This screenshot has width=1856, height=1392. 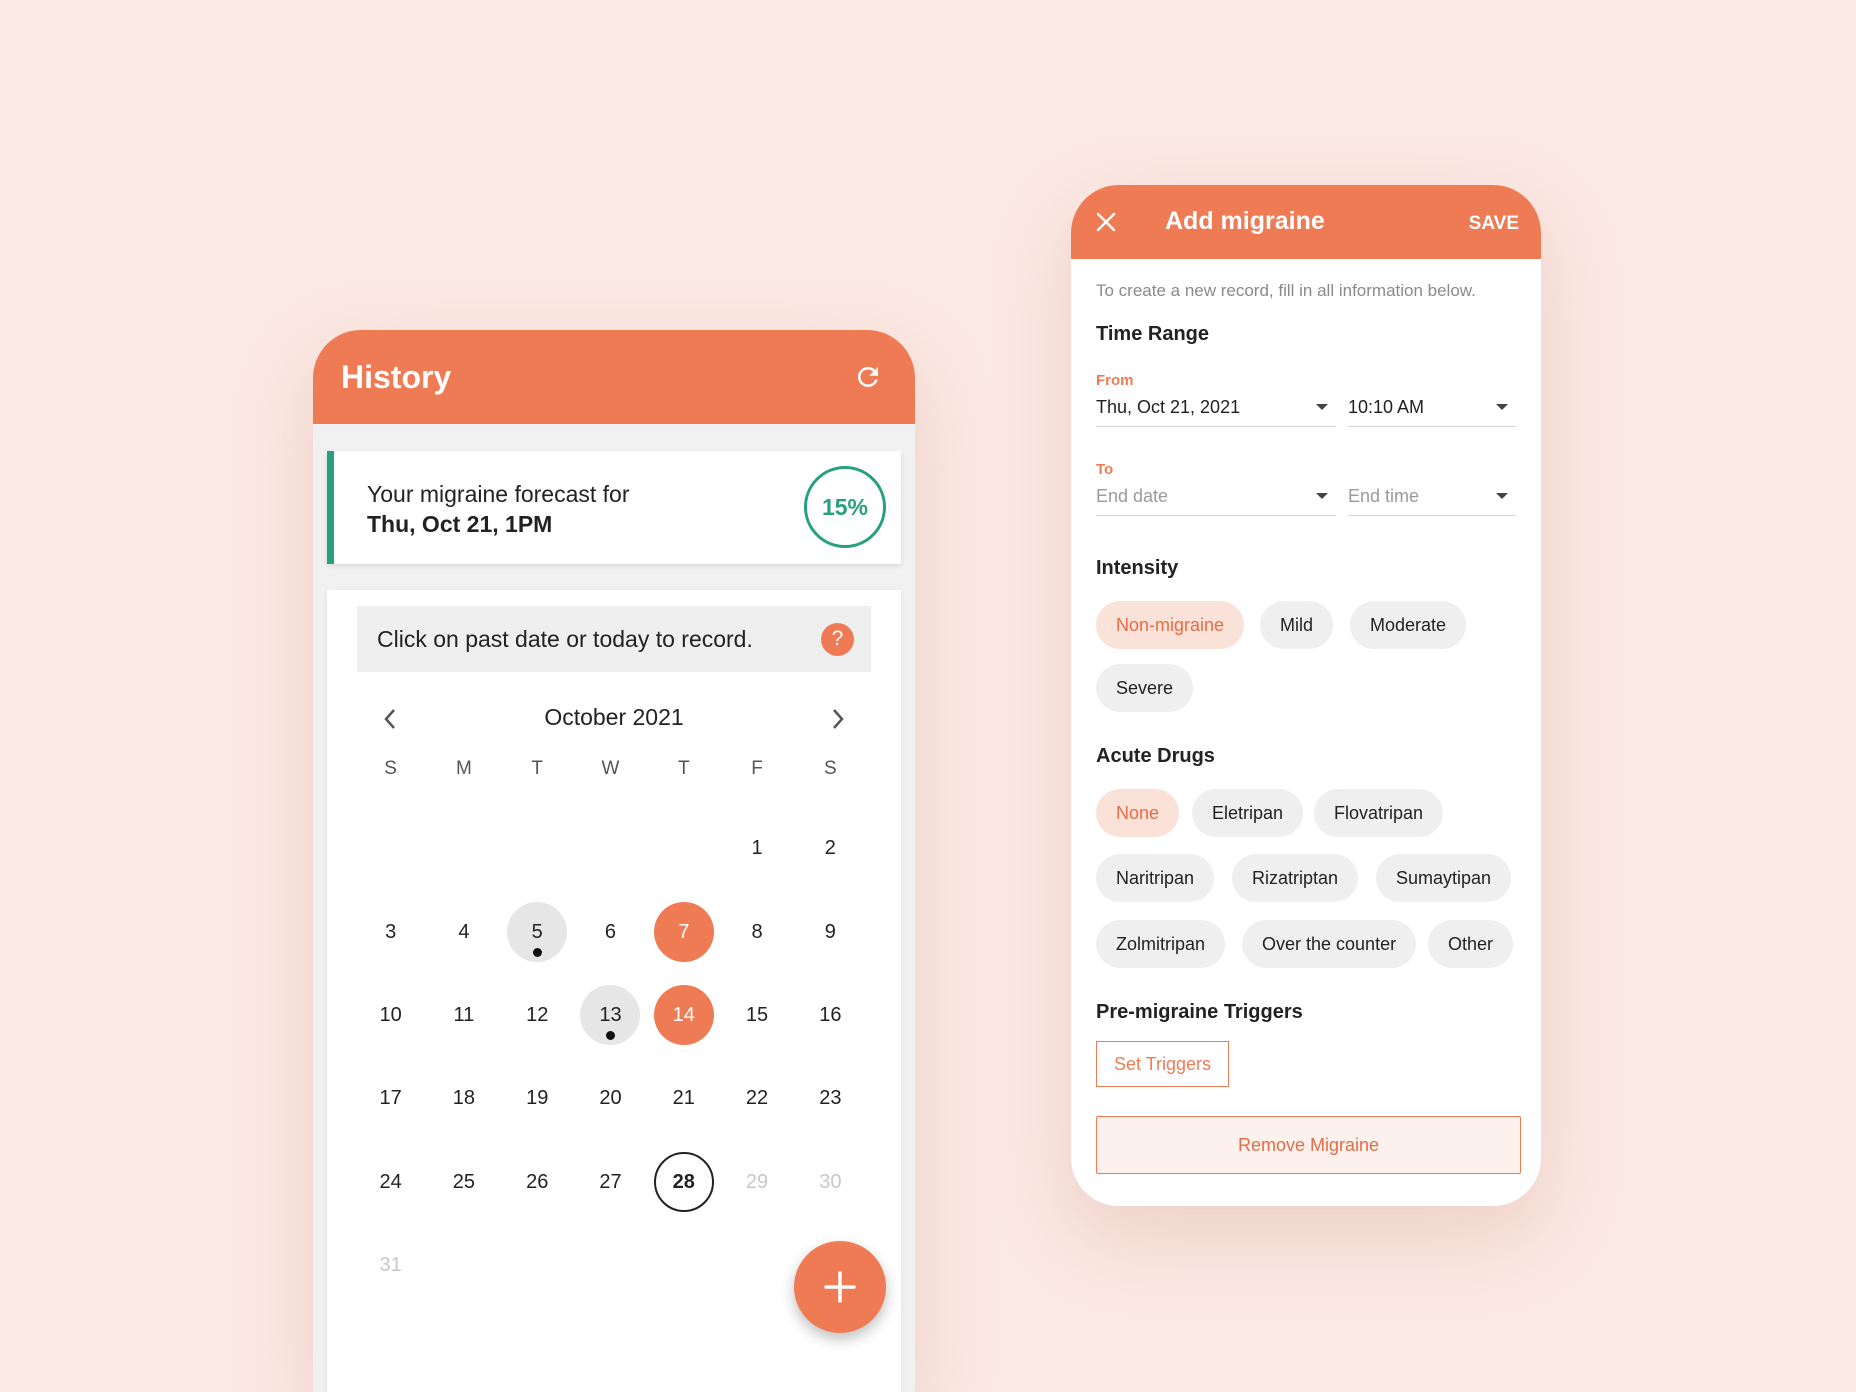 I want to click on calendar-day: 23, so click(x=830, y=1099).